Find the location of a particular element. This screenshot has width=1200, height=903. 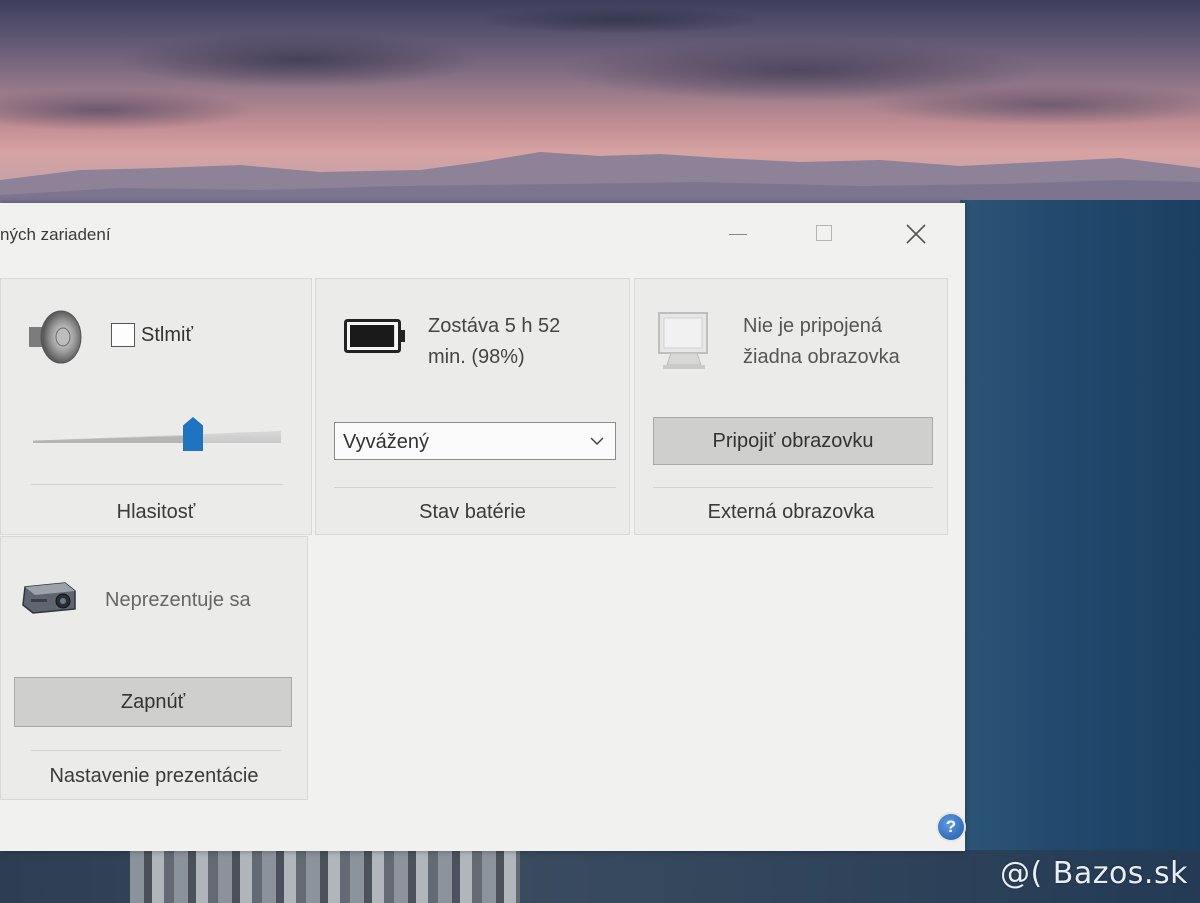

wallpaper-rocks is located at coordinates (325, 876).